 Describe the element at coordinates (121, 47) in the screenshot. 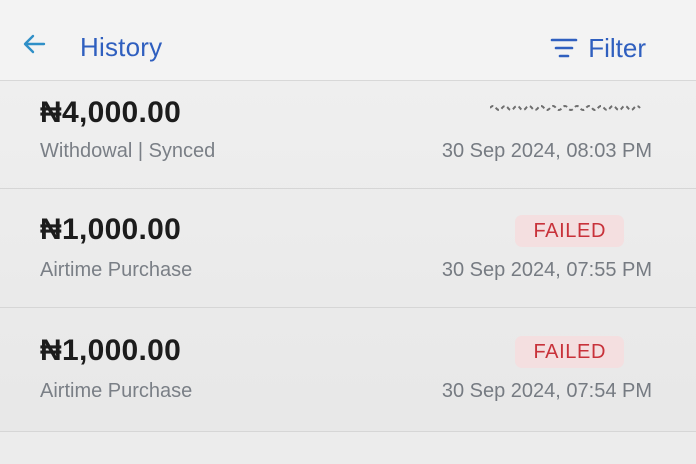

I see `page-title: History` at that location.